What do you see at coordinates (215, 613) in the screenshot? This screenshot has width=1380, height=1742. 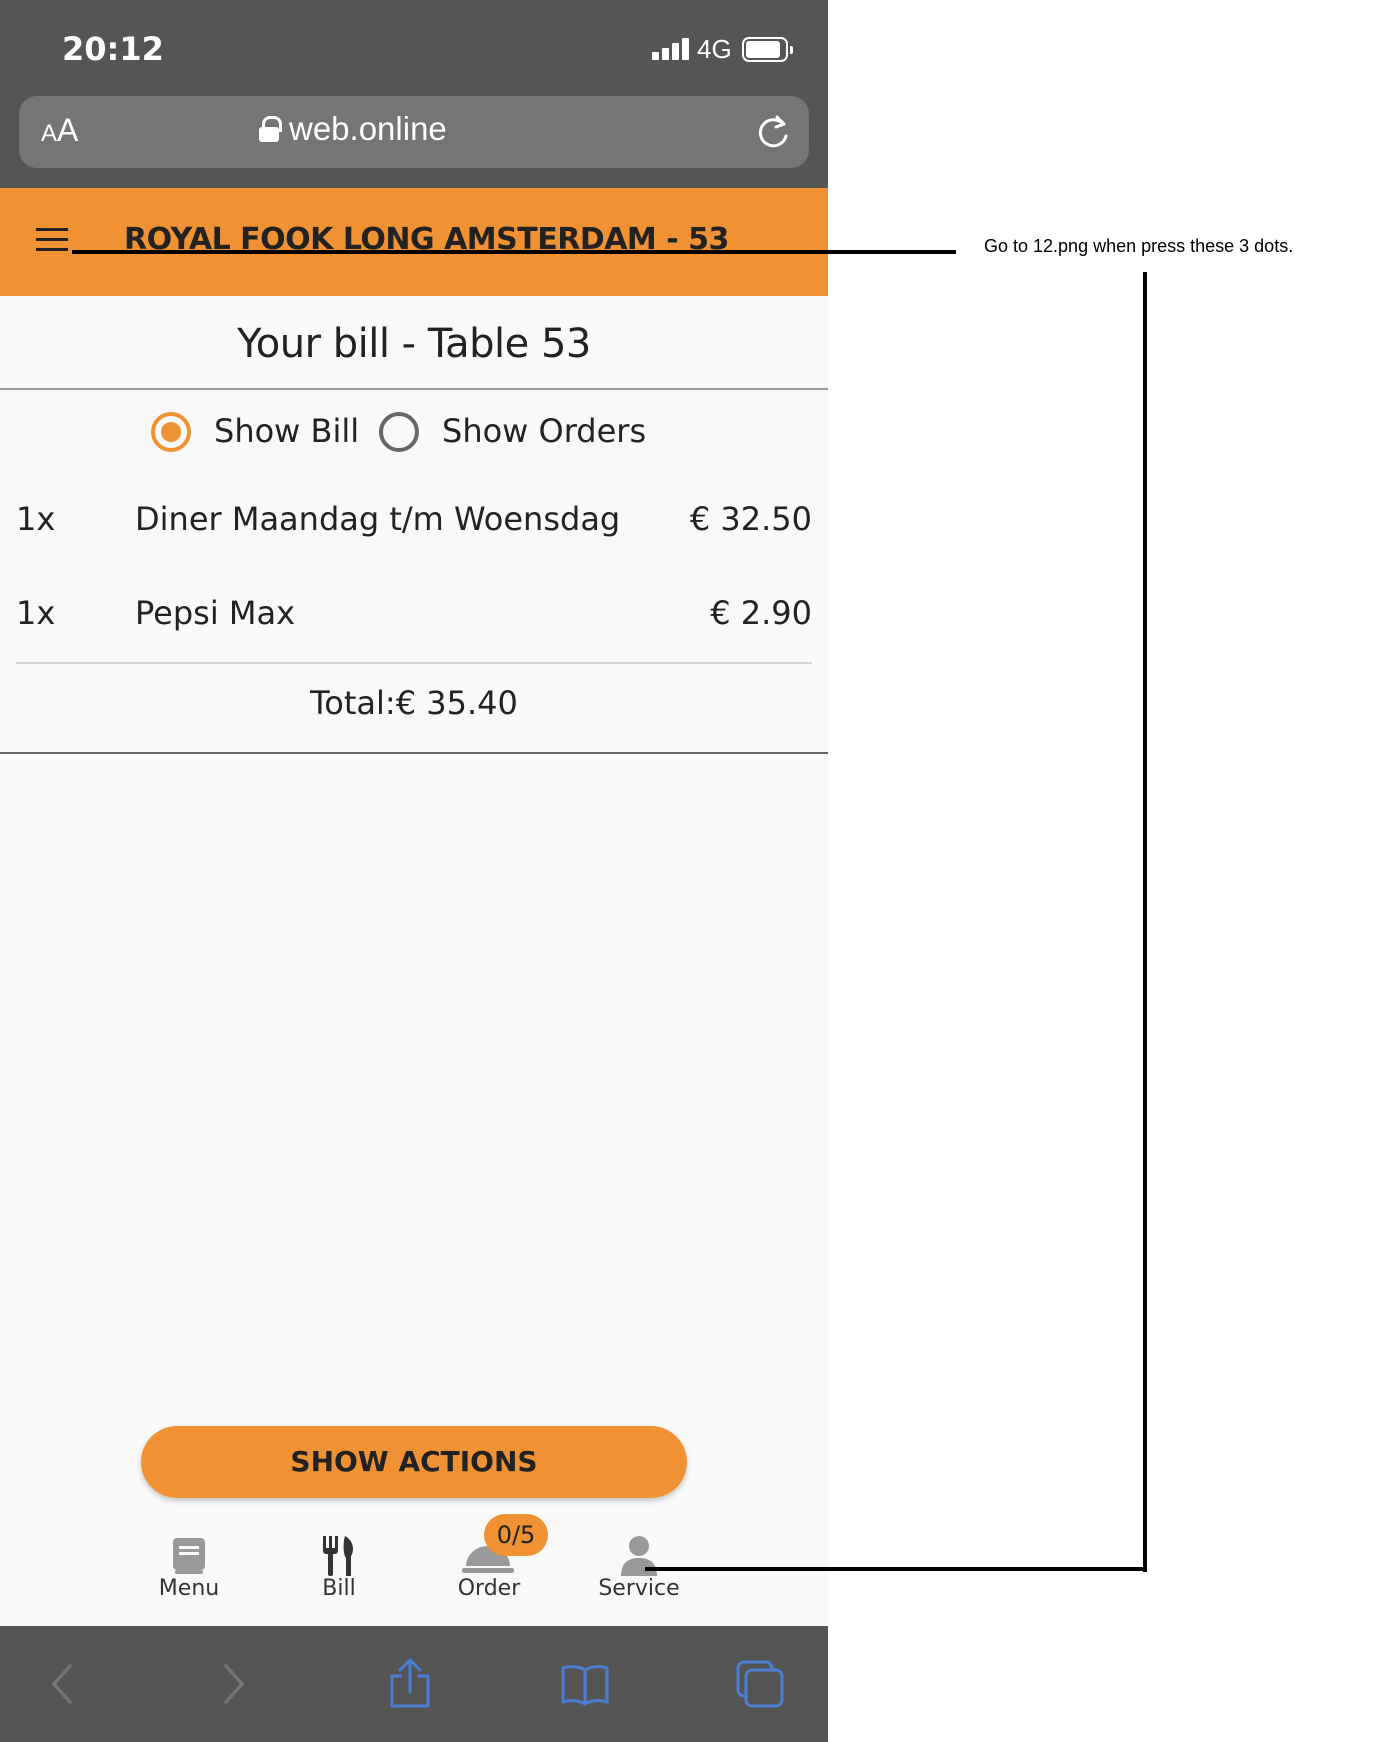 I see `item-name: Pepsi Max` at bounding box center [215, 613].